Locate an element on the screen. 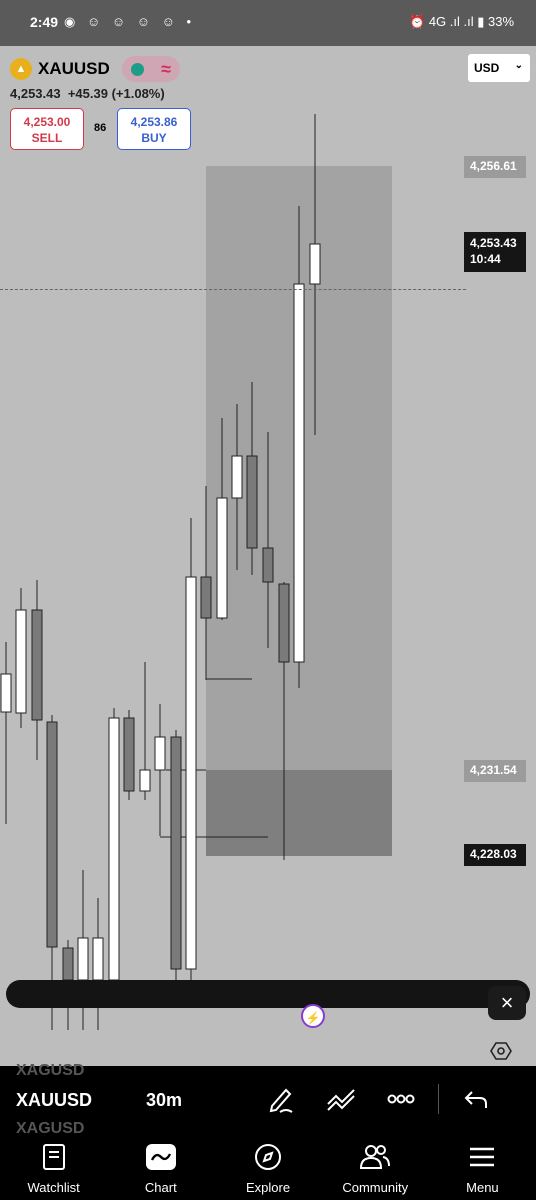  chart-toolbar: XAGUSD XAUUSD 30m XAGUSD is located at coordinates (268, 1099).